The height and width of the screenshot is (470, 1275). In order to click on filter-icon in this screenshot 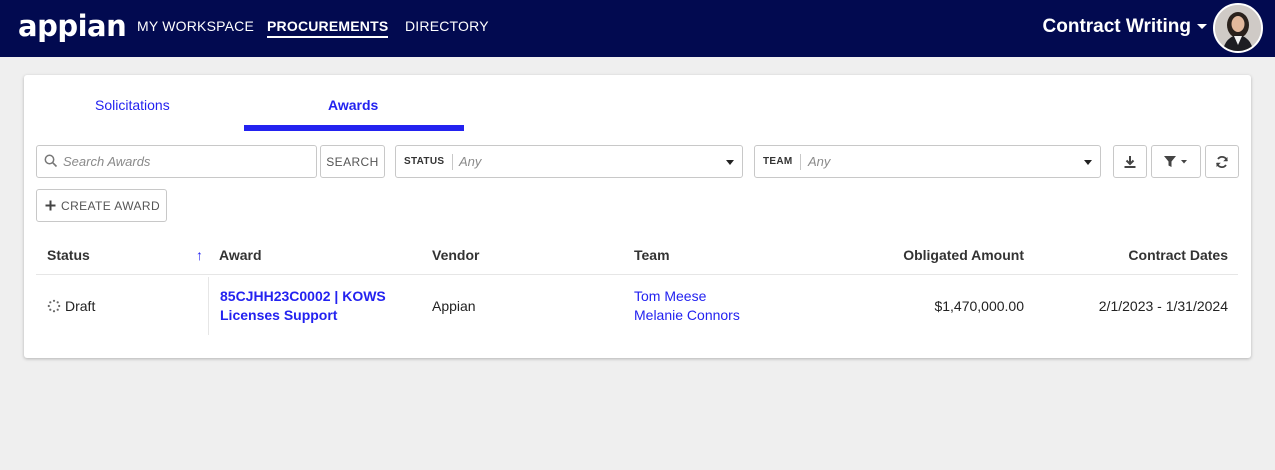, I will do `click(1175, 161)`.